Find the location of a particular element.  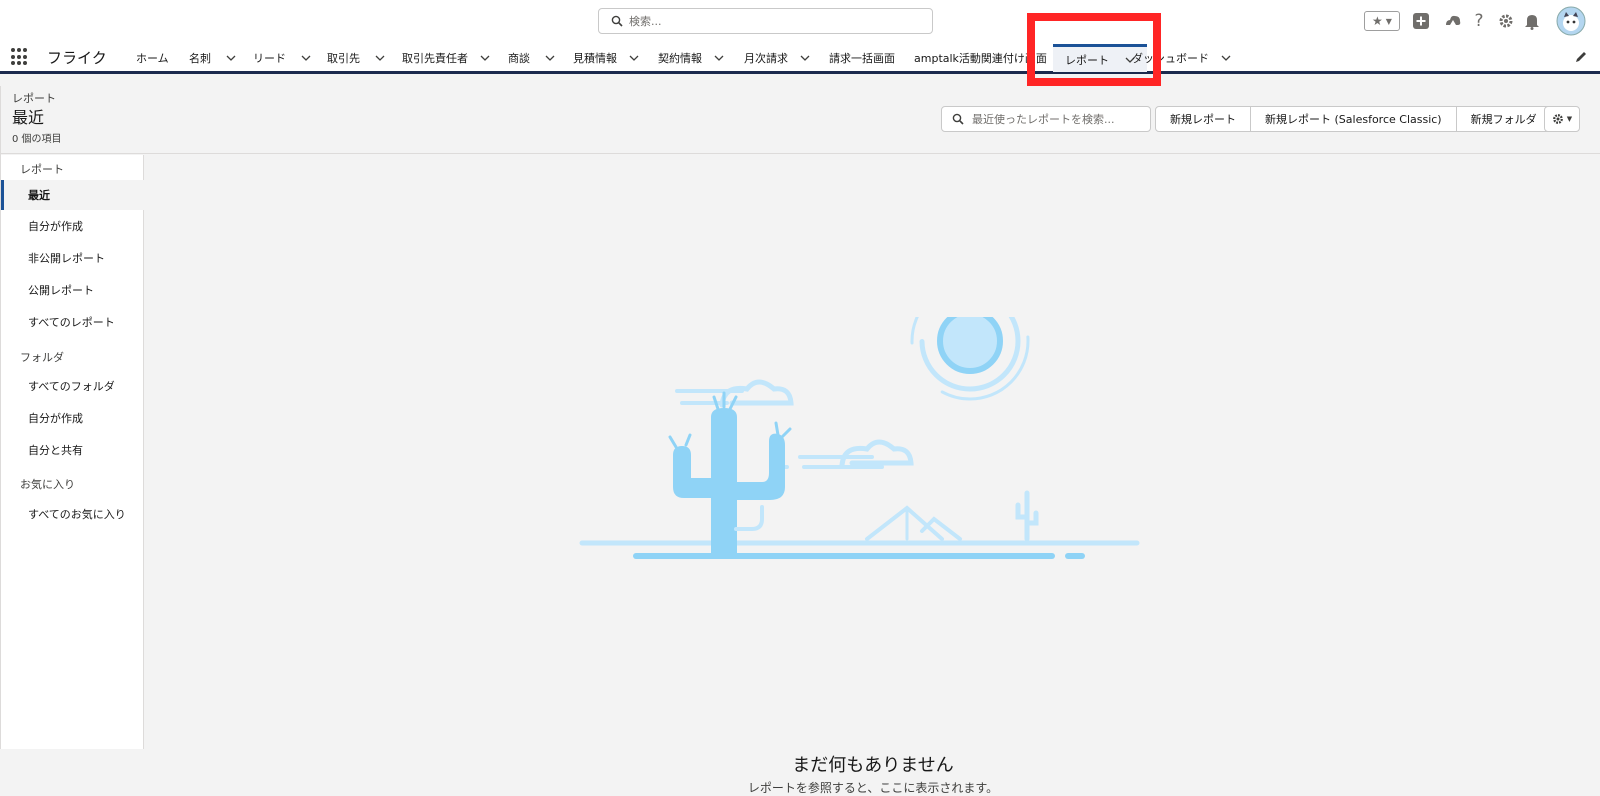

nav-tab-label: ホーム is located at coordinates (152, 58).